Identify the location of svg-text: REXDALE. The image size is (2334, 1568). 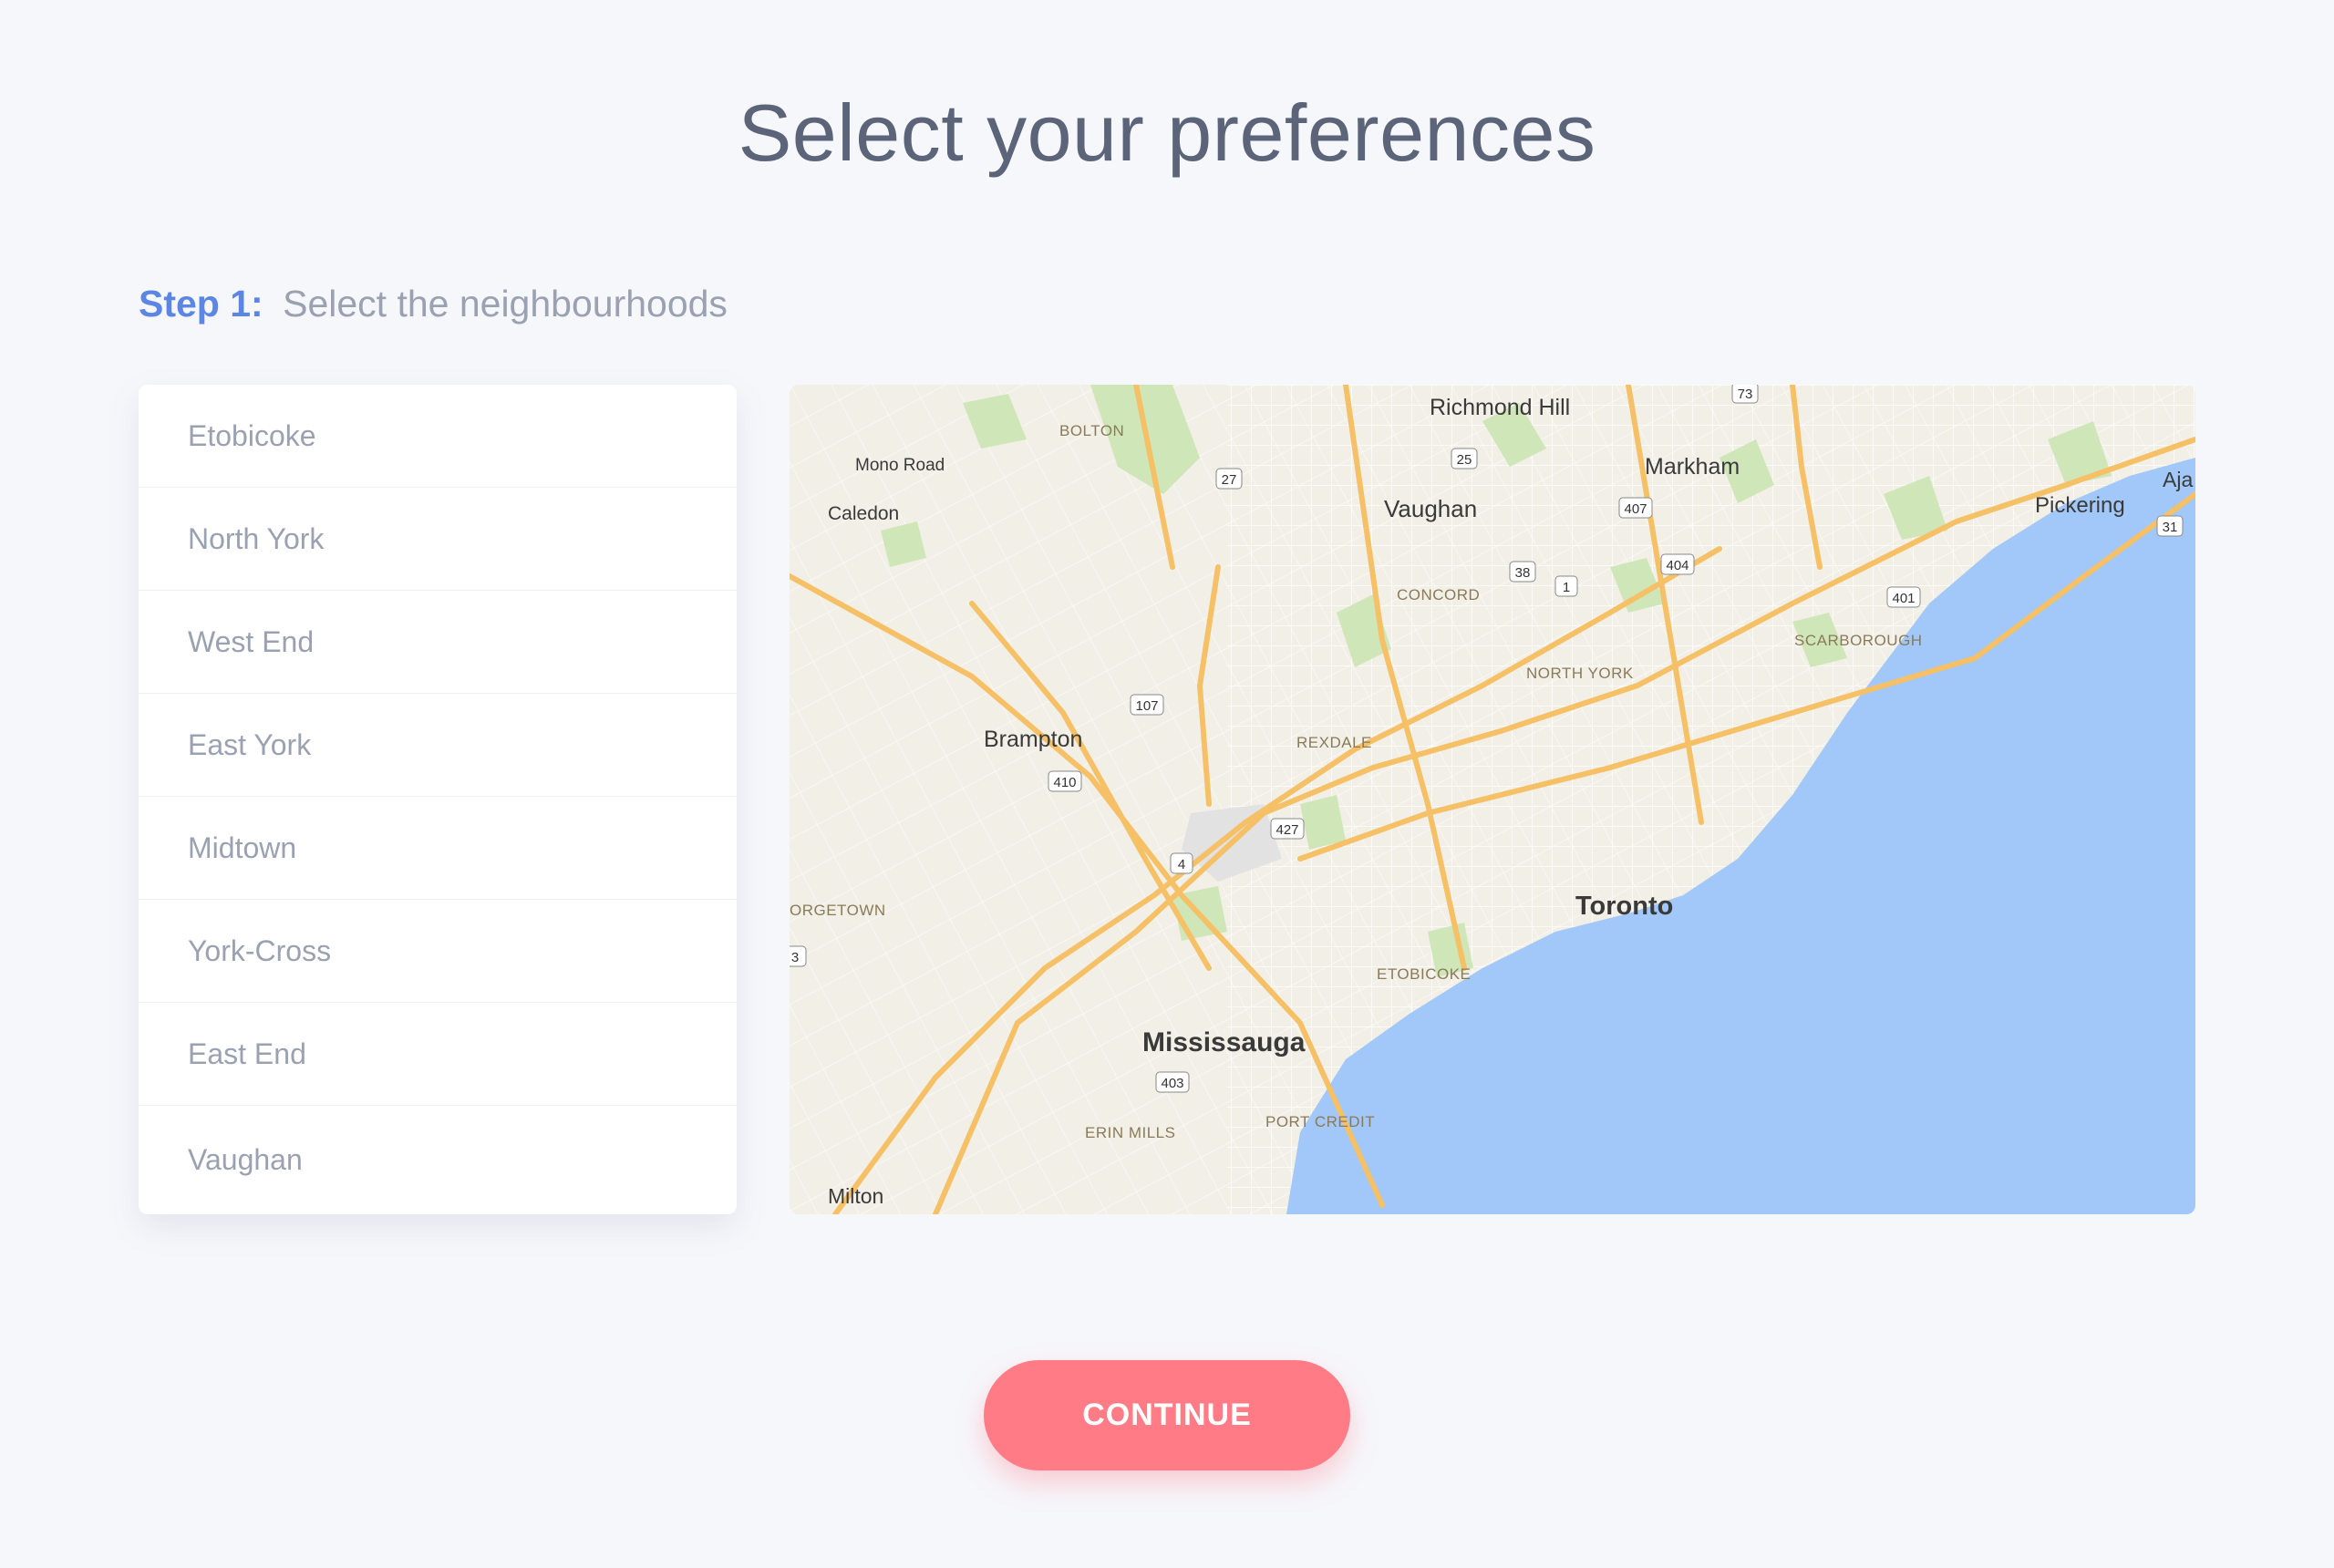
(1334, 742).